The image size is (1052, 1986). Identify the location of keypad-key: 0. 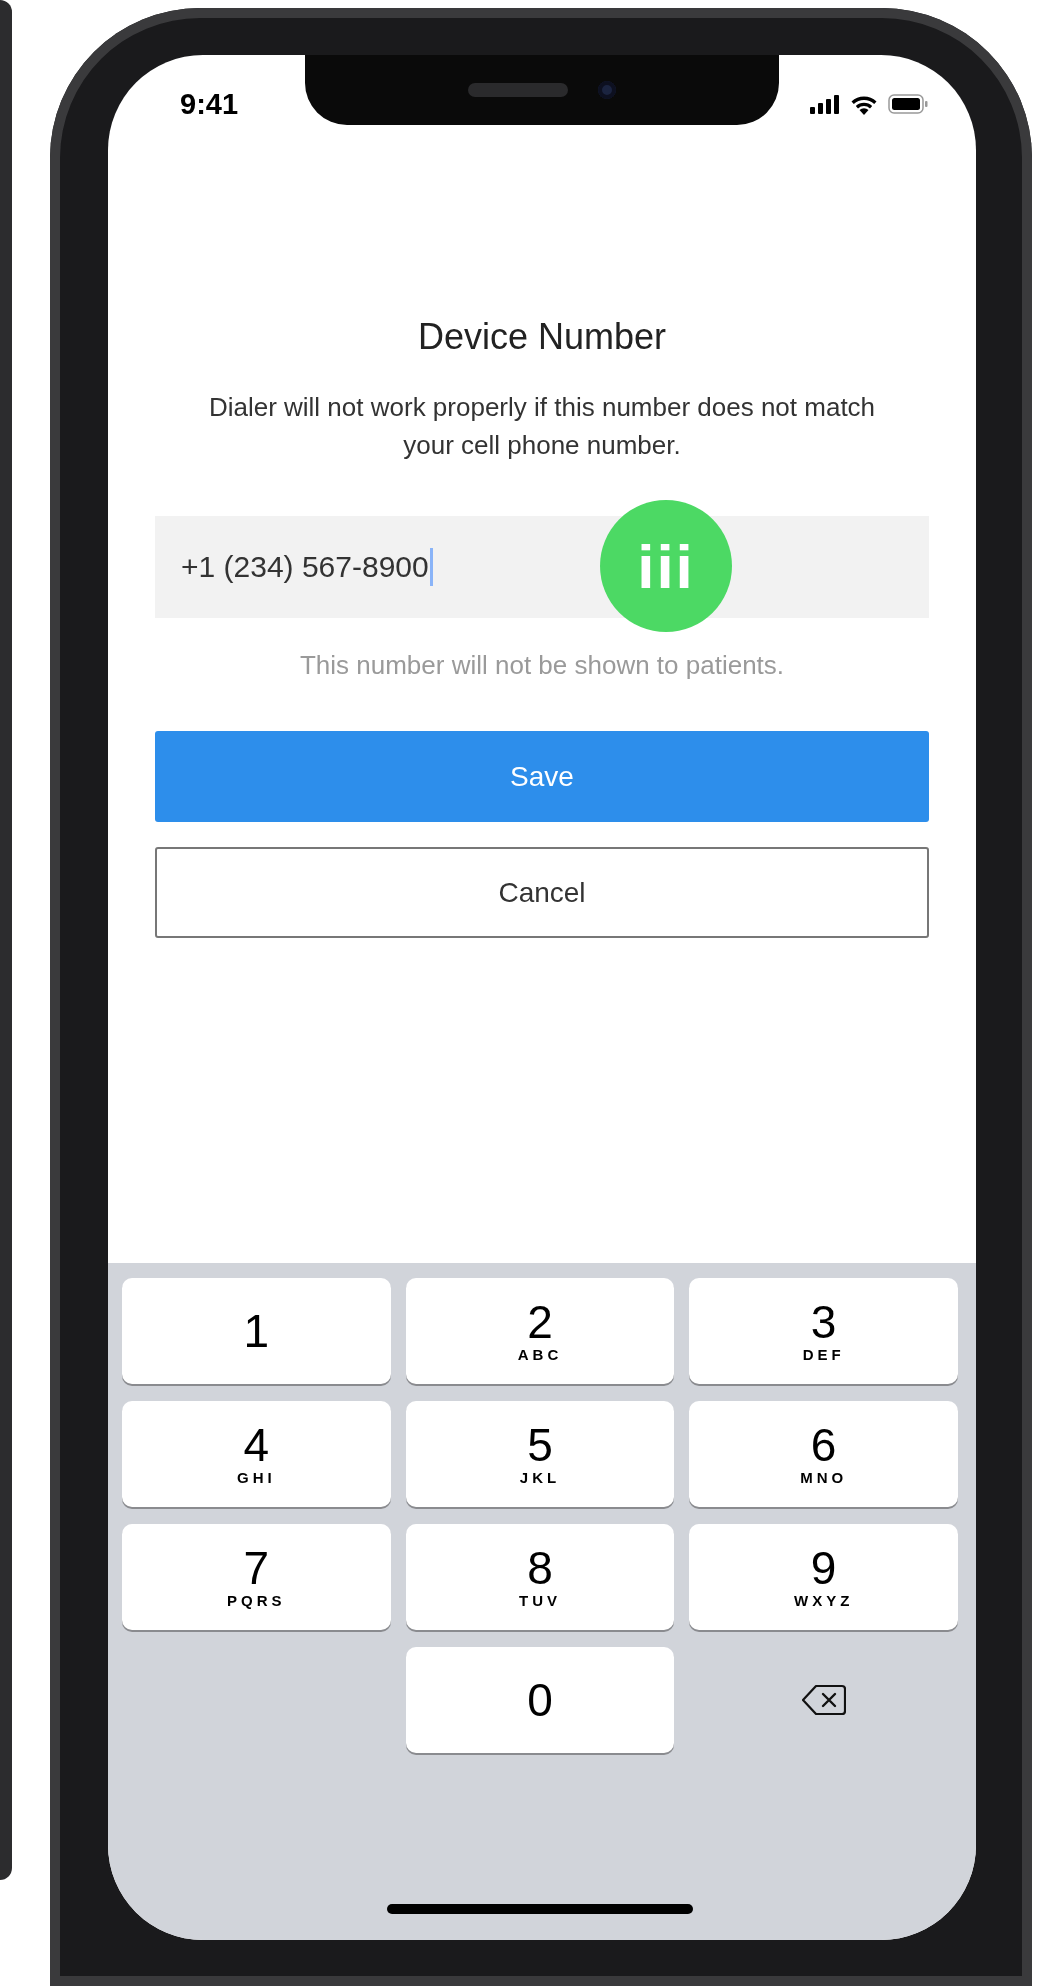
(540, 1700).